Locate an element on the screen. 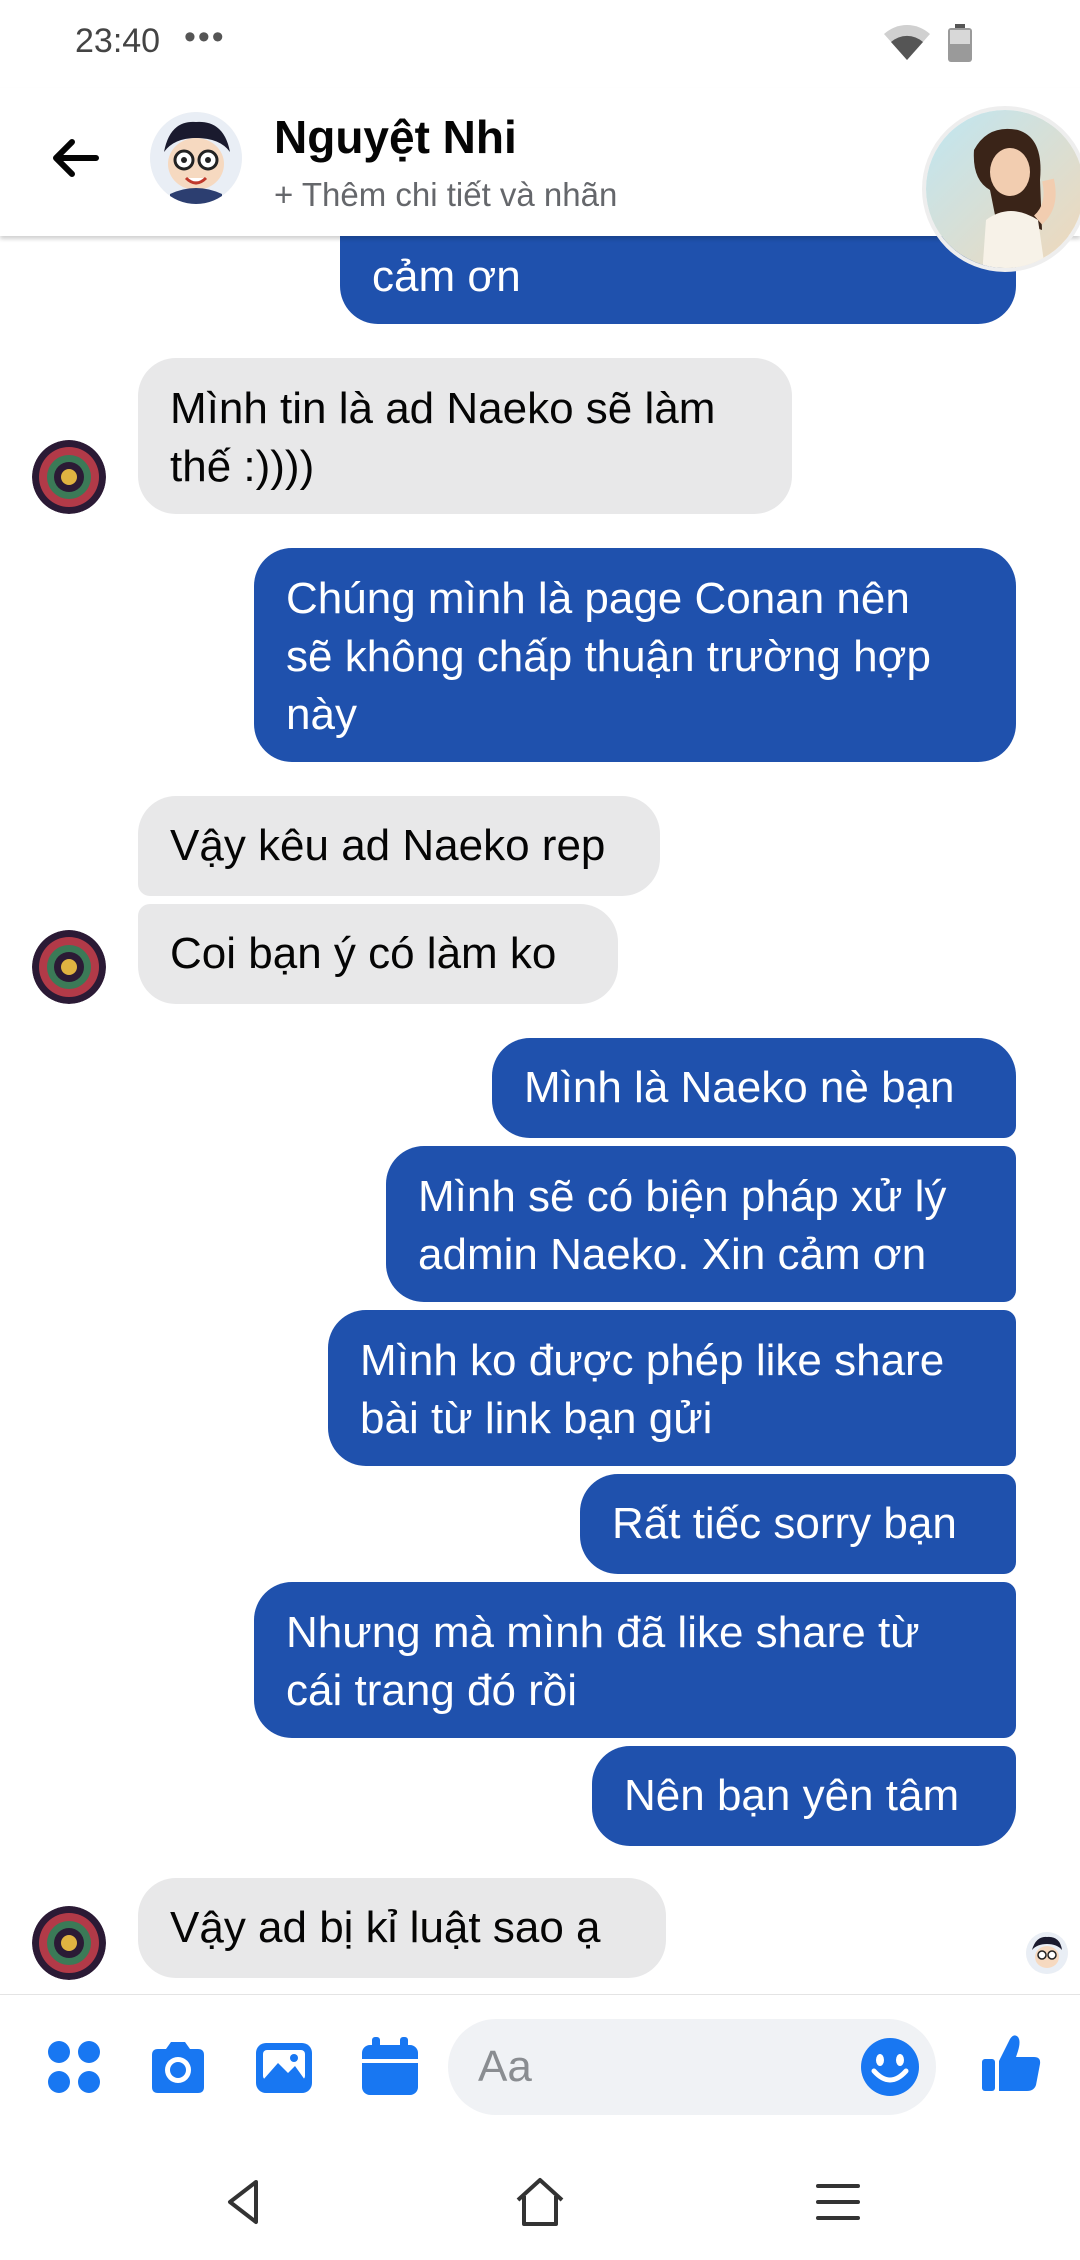 This screenshot has height=2260, width=1080. message-text: Mình tin là ad Naeko sẽ làm is located at coordinates (443, 408).